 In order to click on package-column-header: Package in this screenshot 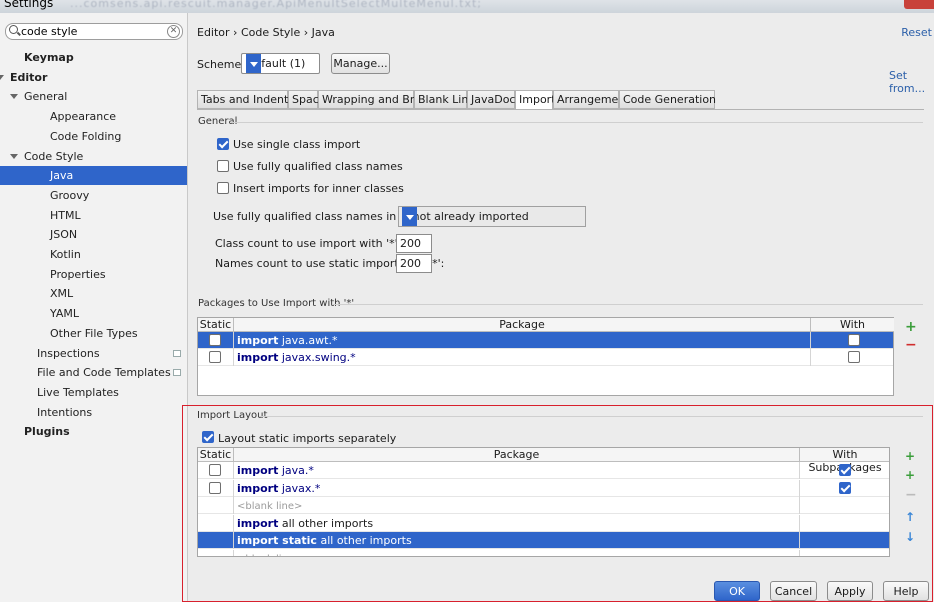, I will do `click(522, 325)`.